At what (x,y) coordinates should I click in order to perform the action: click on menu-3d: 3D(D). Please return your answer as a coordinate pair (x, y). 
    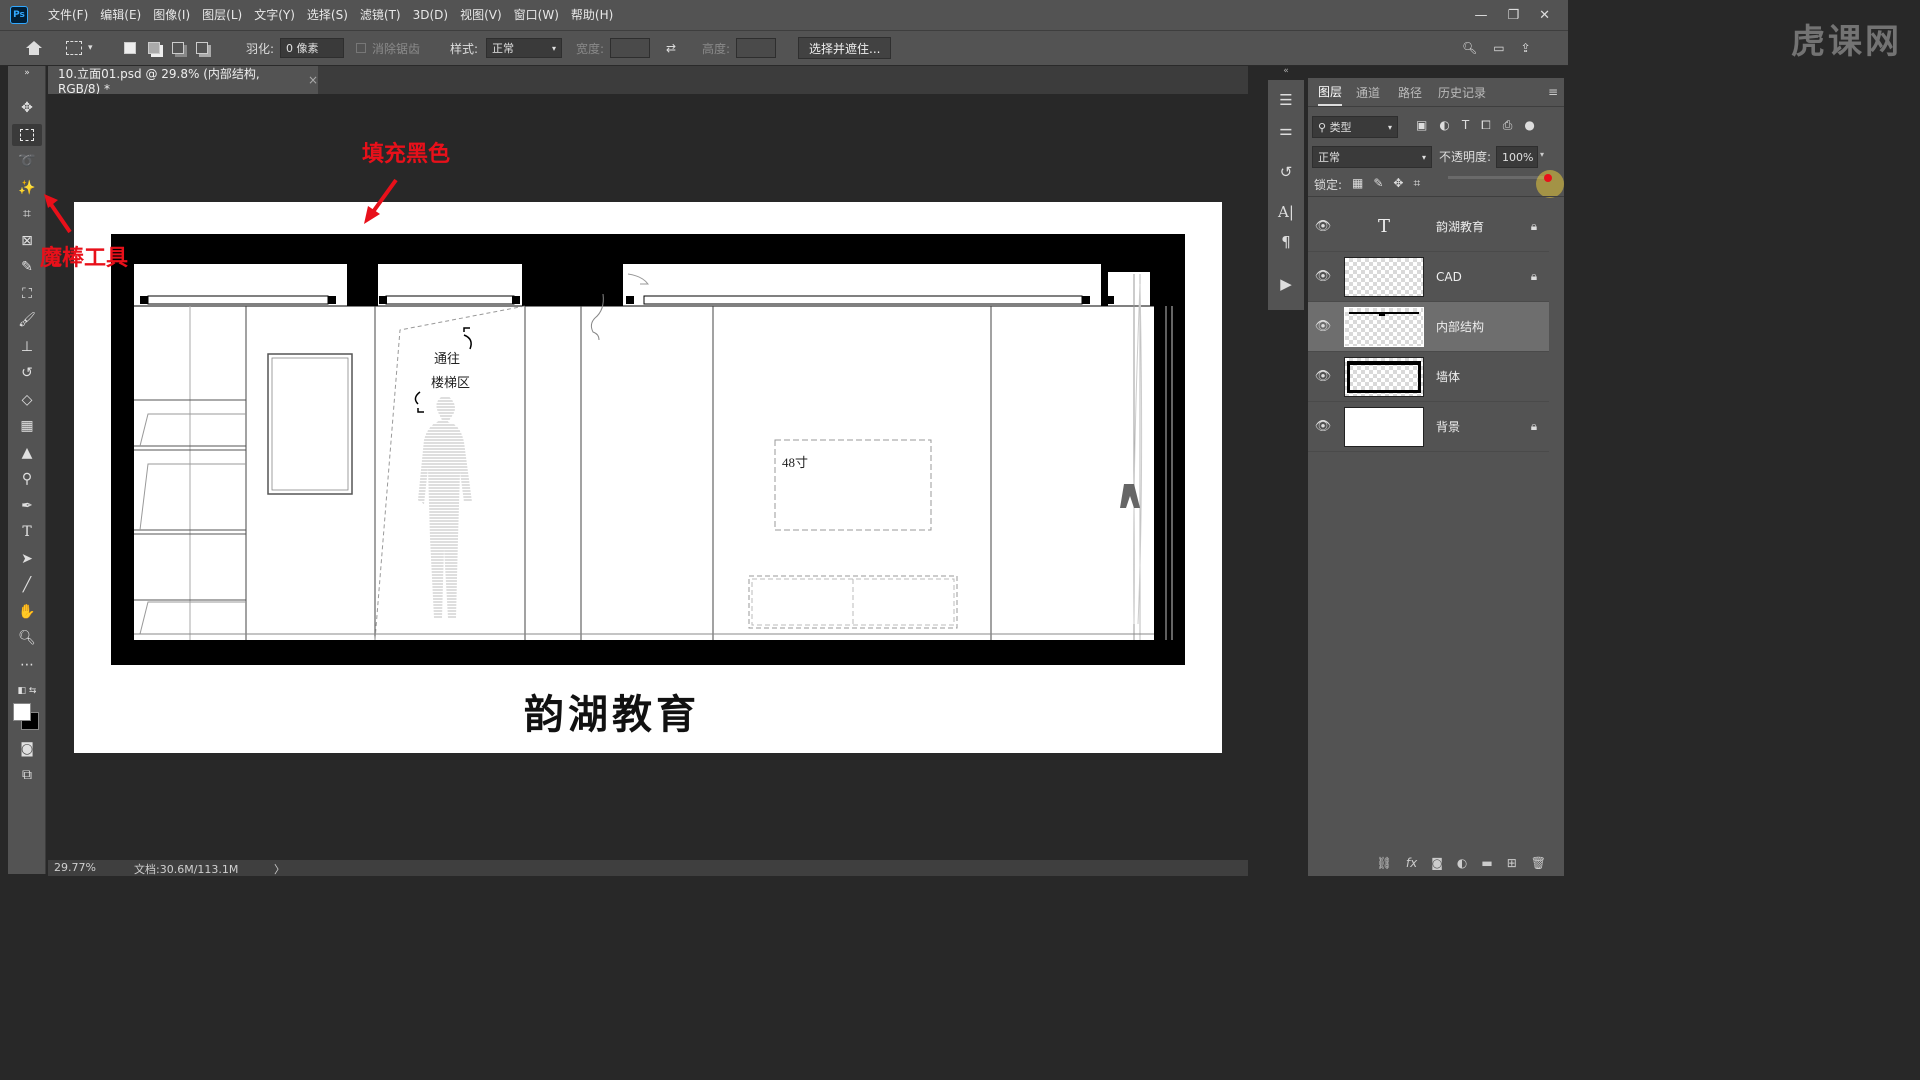
    Looking at the image, I should click on (430, 15).